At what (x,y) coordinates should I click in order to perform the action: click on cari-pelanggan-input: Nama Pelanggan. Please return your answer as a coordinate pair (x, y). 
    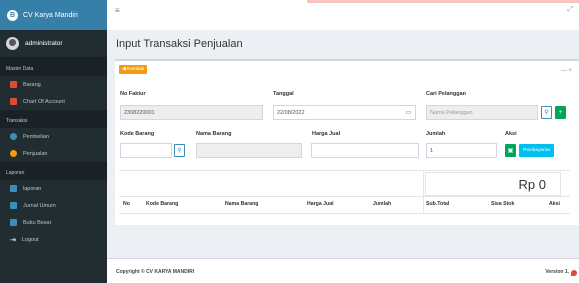
    Looking at the image, I should click on (482, 112).